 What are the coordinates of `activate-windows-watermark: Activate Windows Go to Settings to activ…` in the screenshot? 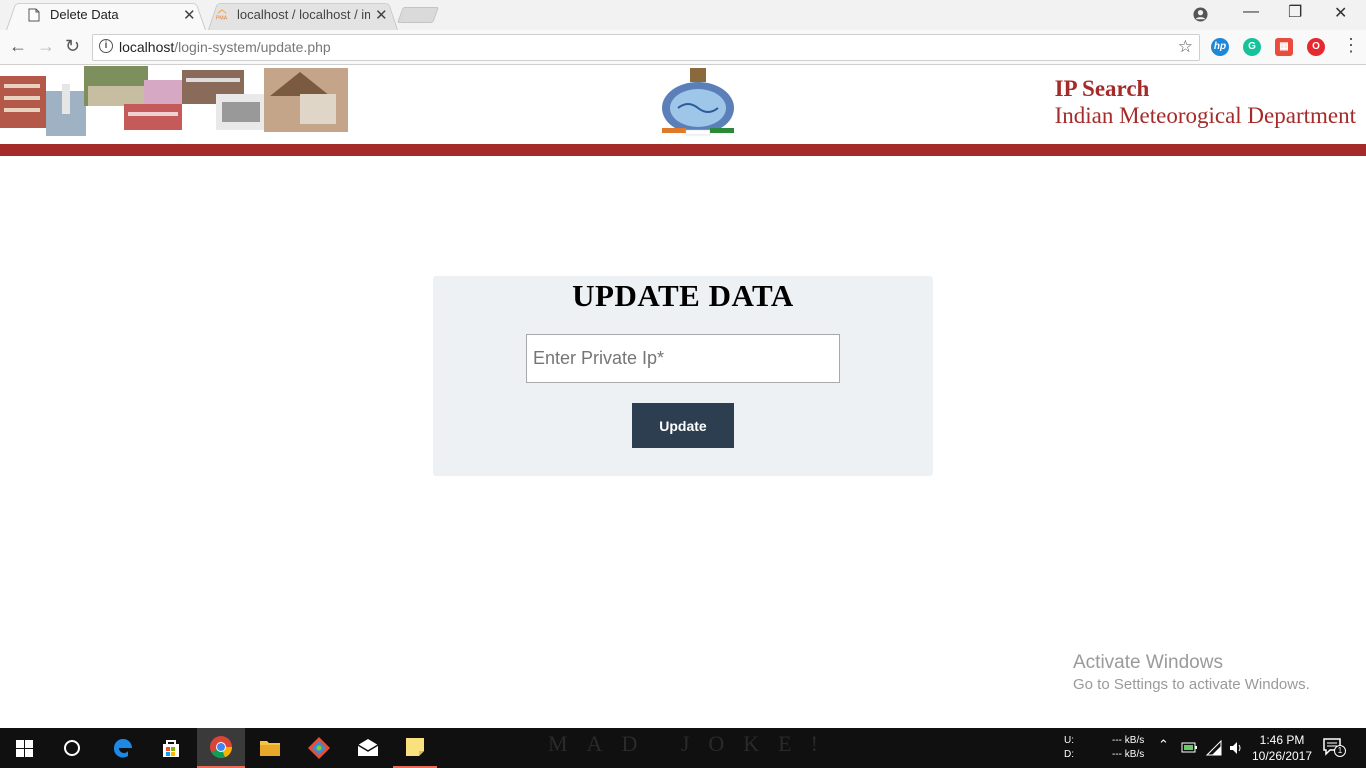 It's located at (1191, 674).